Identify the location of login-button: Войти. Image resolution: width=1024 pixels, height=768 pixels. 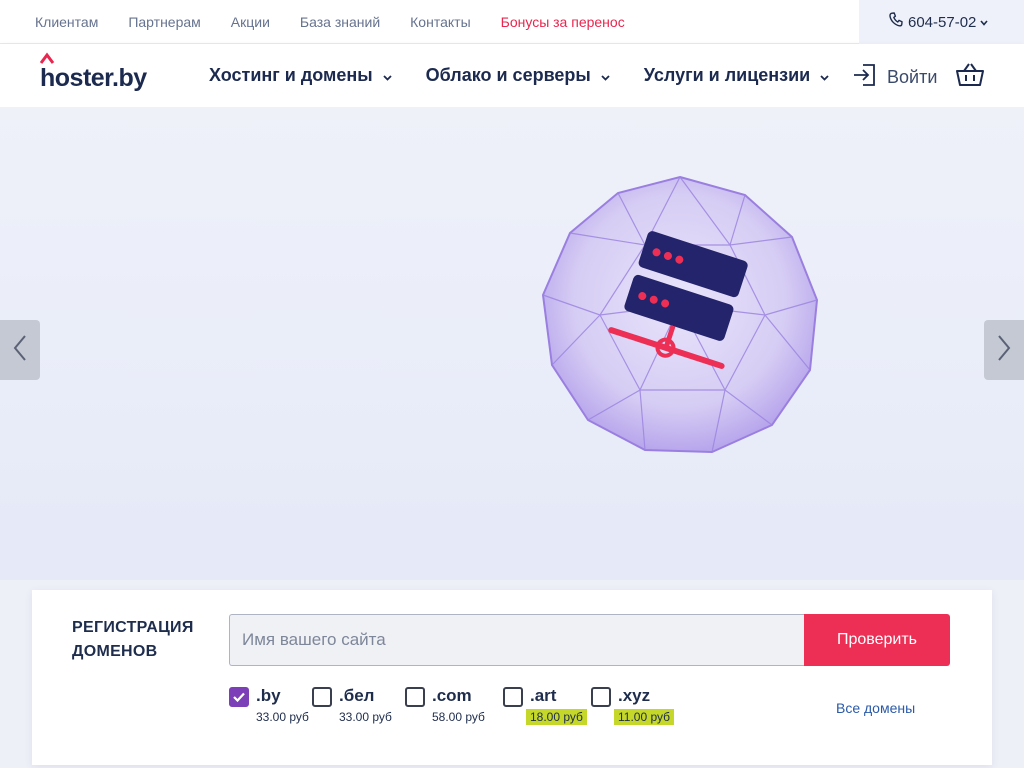
(894, 77).